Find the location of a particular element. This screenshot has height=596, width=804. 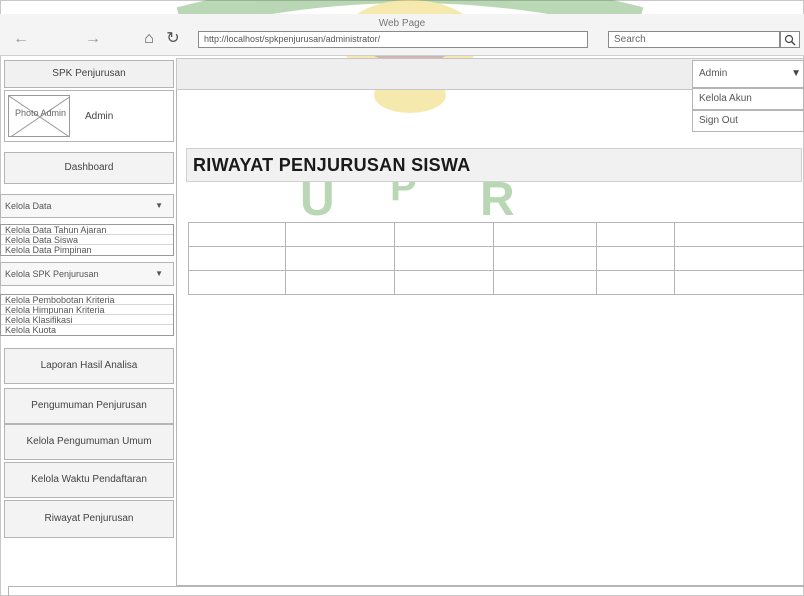

submenu-item: Kelola Klasifikasi is located at coordinates (87, 320).